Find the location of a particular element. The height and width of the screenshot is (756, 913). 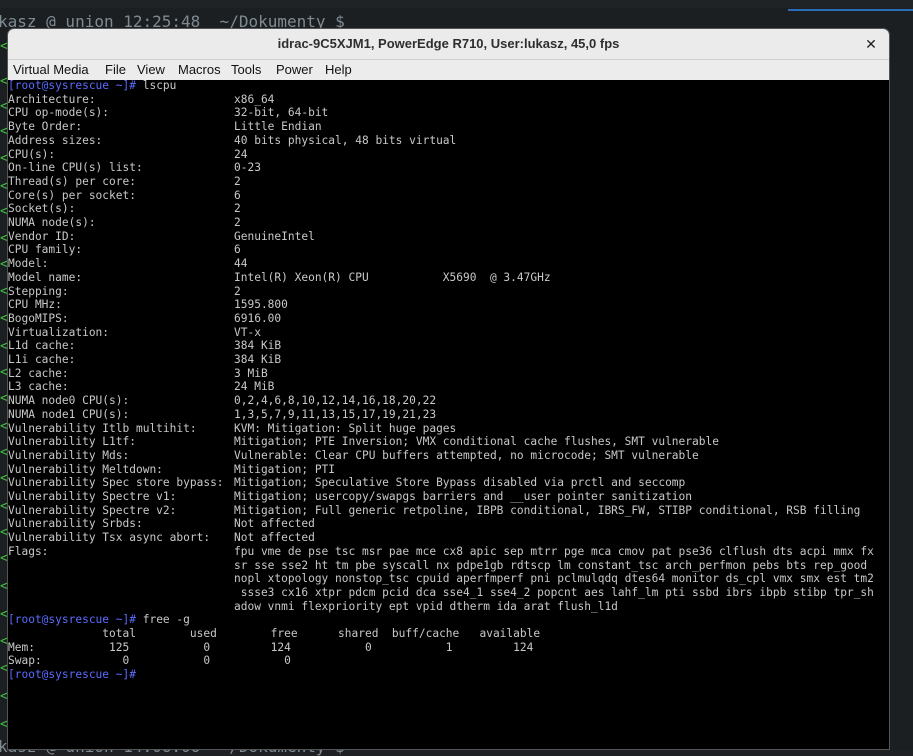

lscpu-field: Vulnerability Itlb multihit: is located at coordinates (102, 428).